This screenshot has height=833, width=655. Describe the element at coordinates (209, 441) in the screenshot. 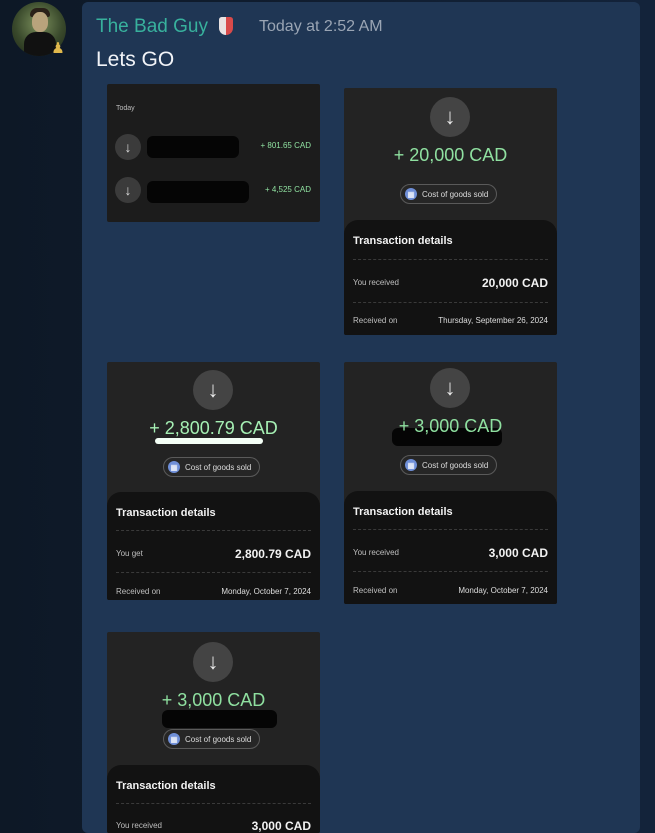

I see `highlight-underline` at that location.